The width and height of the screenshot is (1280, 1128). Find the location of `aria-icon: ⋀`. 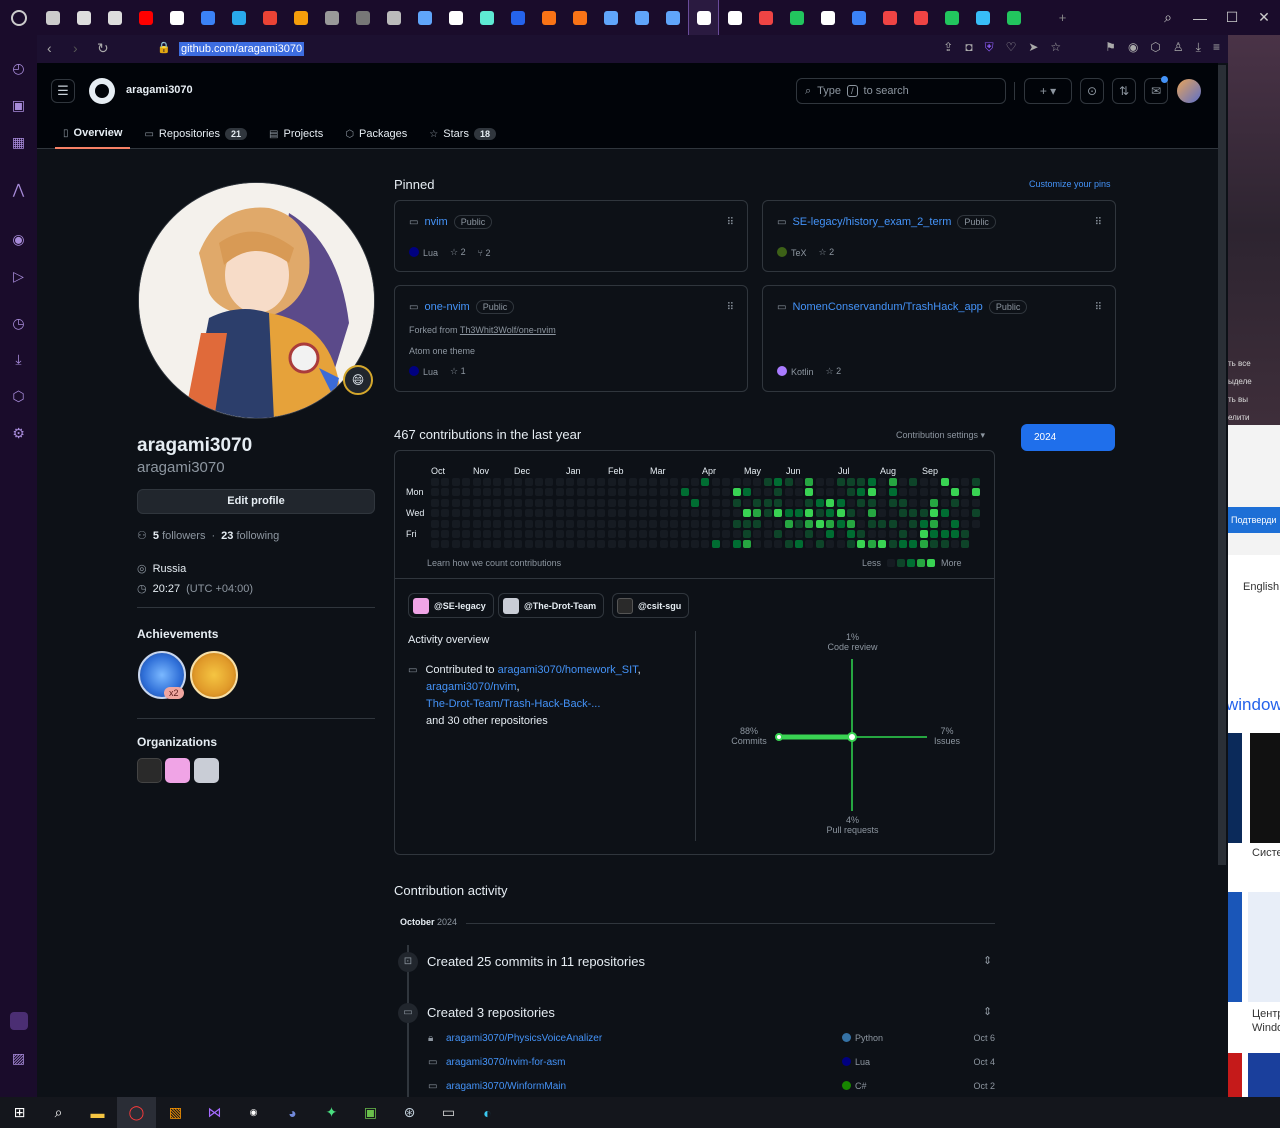

aria-icon: ⋀ is located at coordinates (18, 189).